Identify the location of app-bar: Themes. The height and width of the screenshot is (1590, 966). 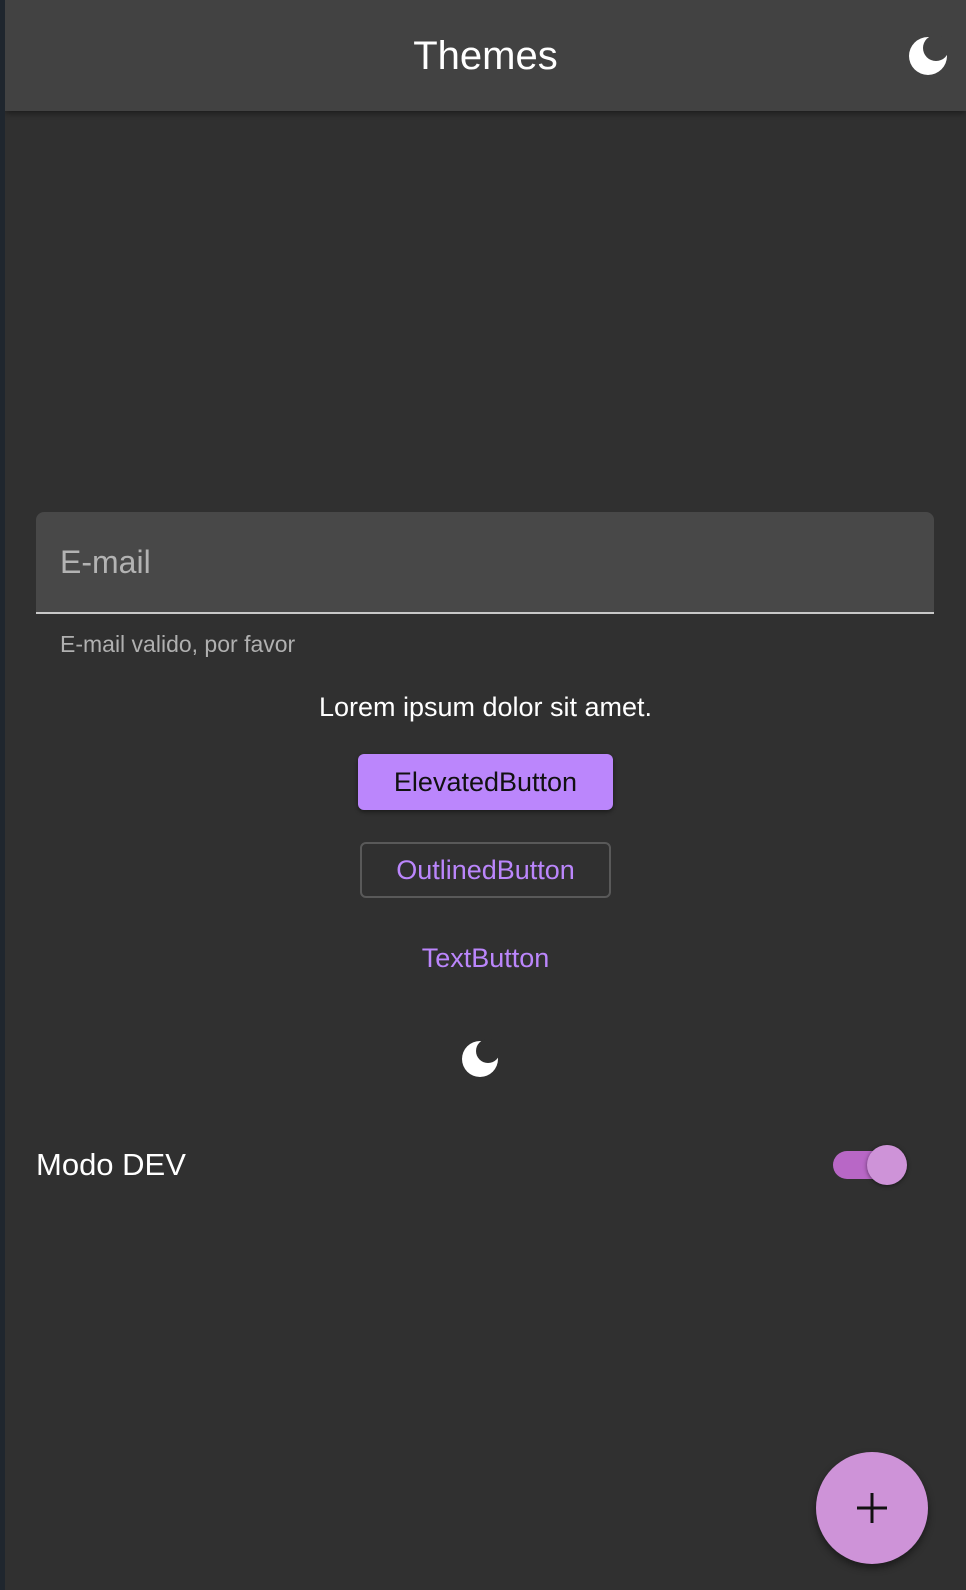
(485, 55).